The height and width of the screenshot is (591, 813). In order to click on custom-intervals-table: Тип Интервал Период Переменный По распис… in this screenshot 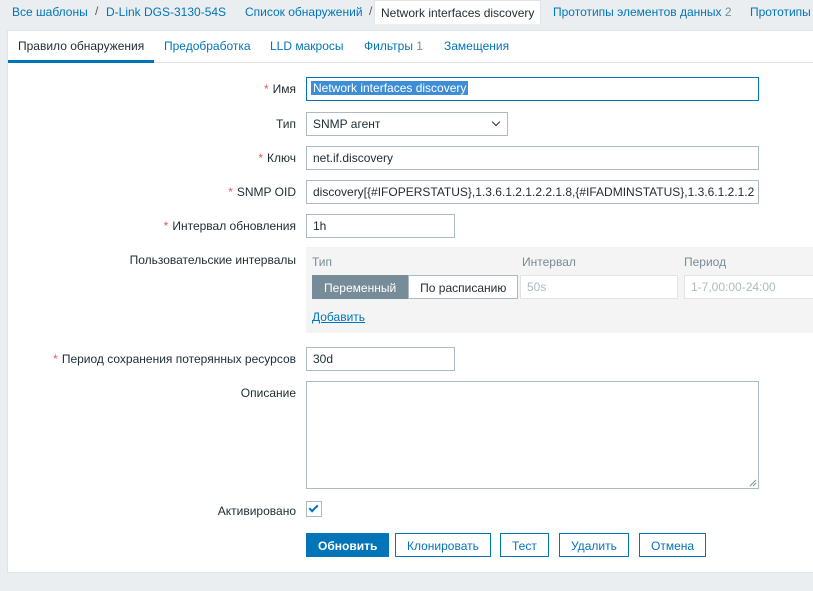, I will do `click(559, 290)`.